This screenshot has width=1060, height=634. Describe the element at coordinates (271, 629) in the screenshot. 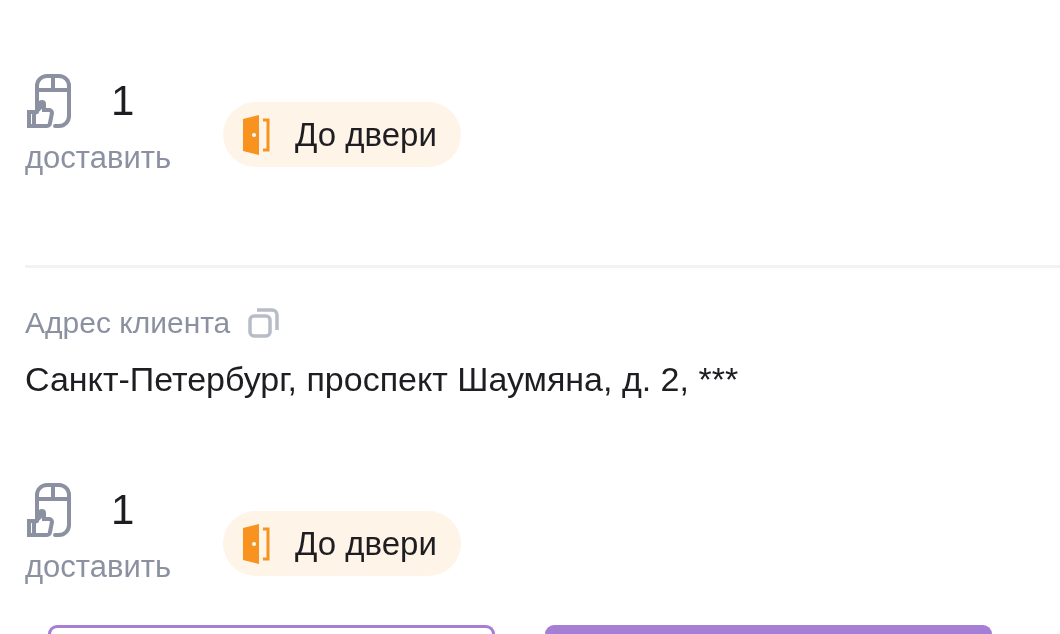

I see `secondary-button` at that location.